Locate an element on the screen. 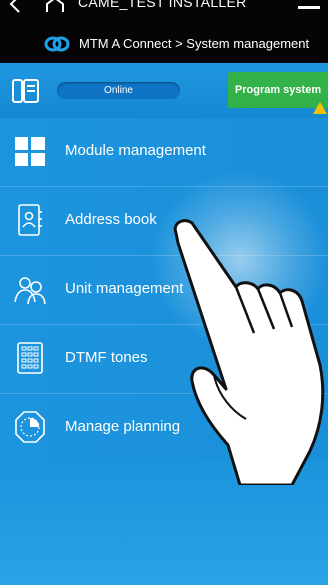  menu-item-label: Module management is located at coordinates (135, 150).